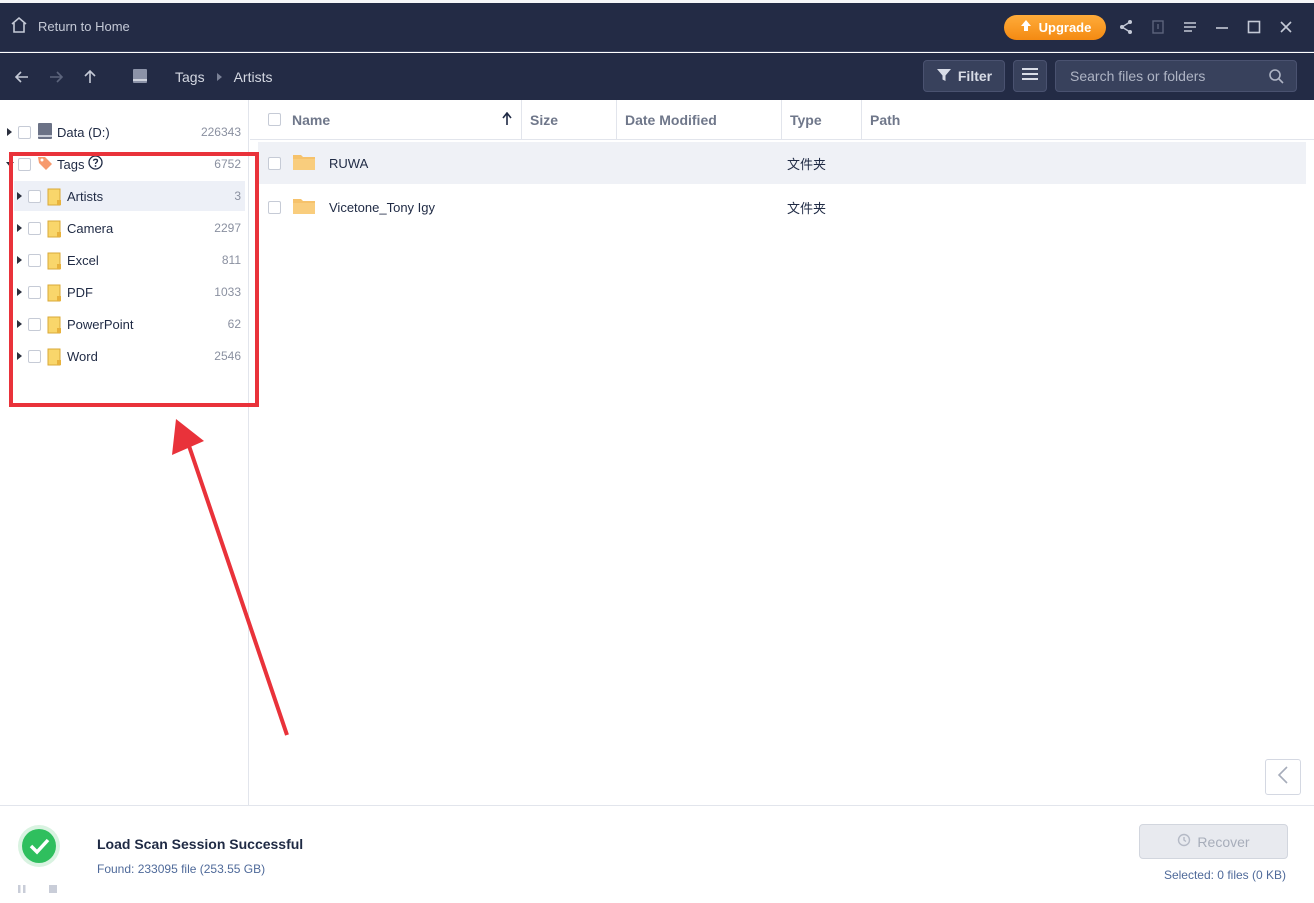  Describe the element at coordinates (129, 196) in the screenshot. I see `tree-item-artists: Artists 3` at that location.